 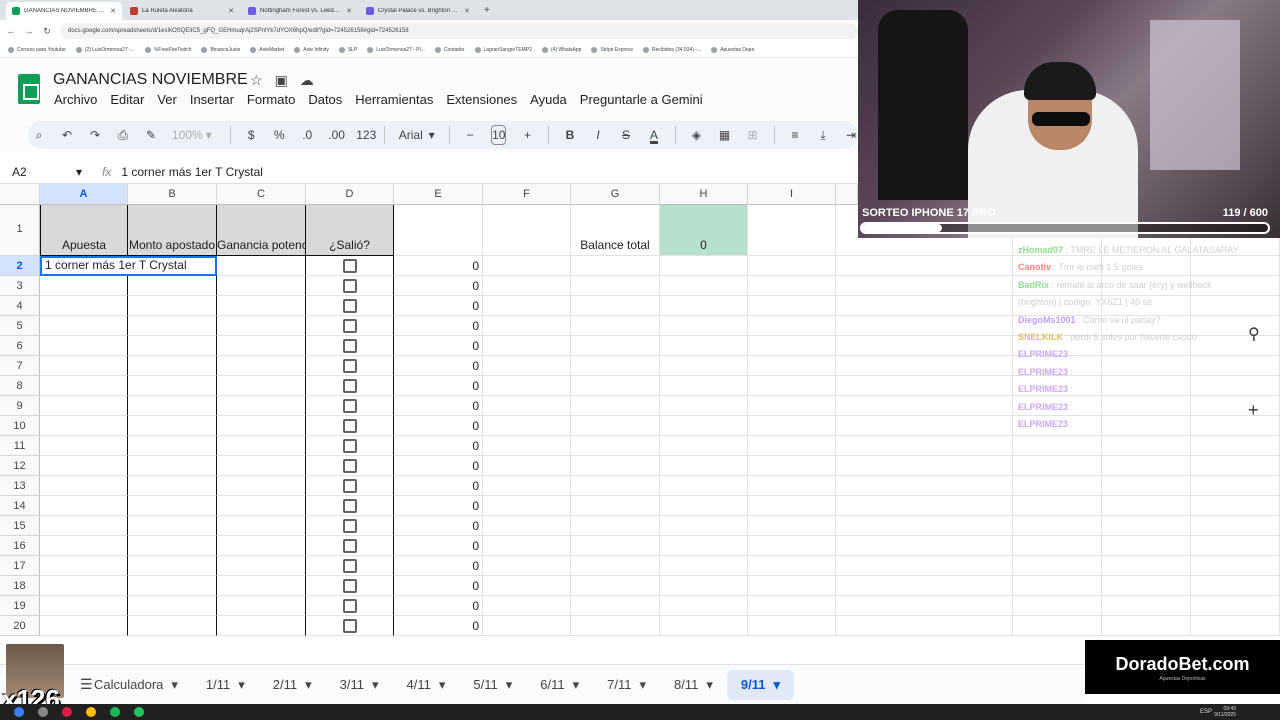 What do you see at coordinates (20, 266) in the screenshot?
I see `row-header: 2` at bounding box center [20, 266].